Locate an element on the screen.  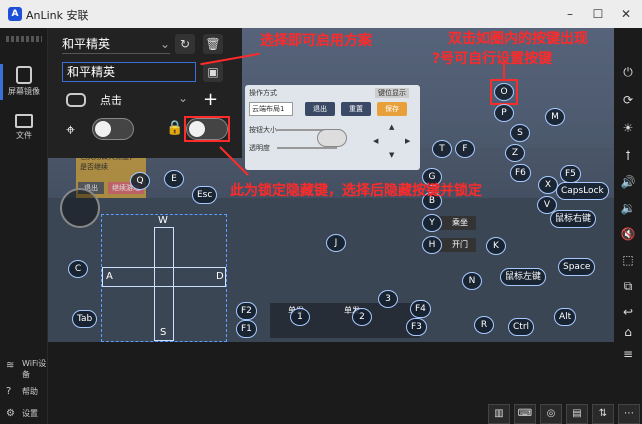
key-tab: Tab is located at coordinates (85, 319).